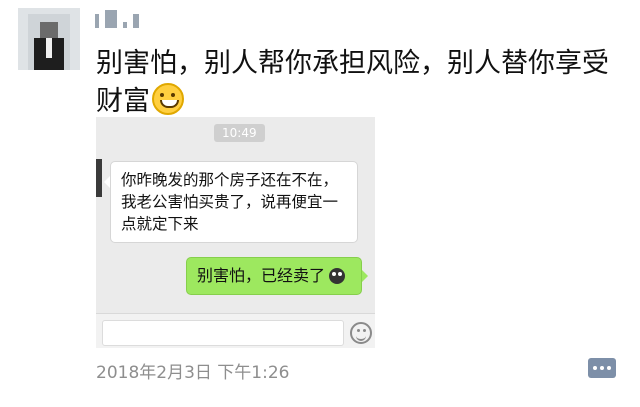 Image resolution: width=640 pixels, height=407 pixels. I want to click on incoming-message-bubble: 你昨晚发的那个房子还在不在，我老公害怕买贵了，说再便宜一点就定下来, so click(231, 202).